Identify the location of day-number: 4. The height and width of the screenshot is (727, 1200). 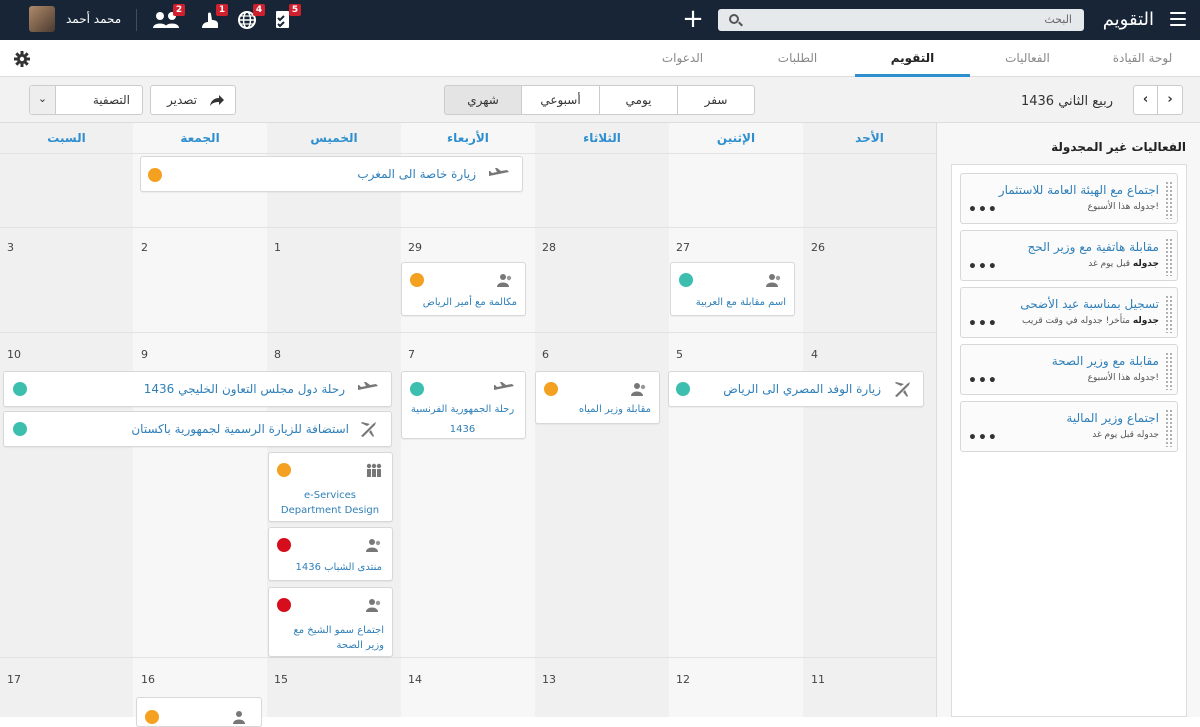
(814, 354).